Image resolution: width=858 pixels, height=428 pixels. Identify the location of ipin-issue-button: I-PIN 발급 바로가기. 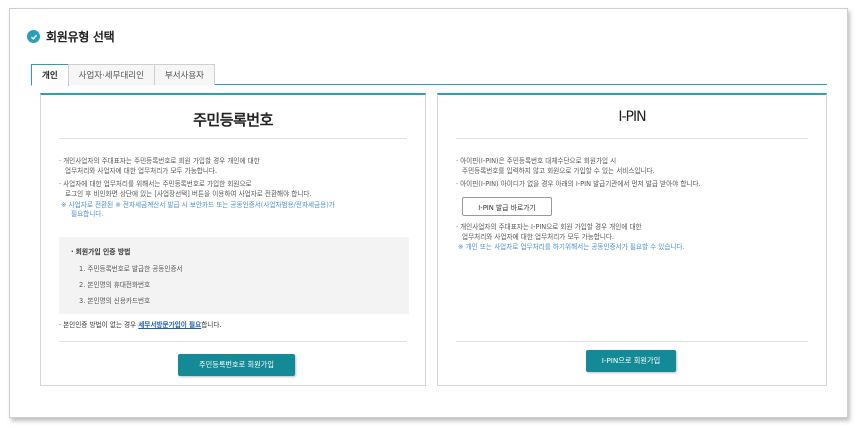
(507, 206).